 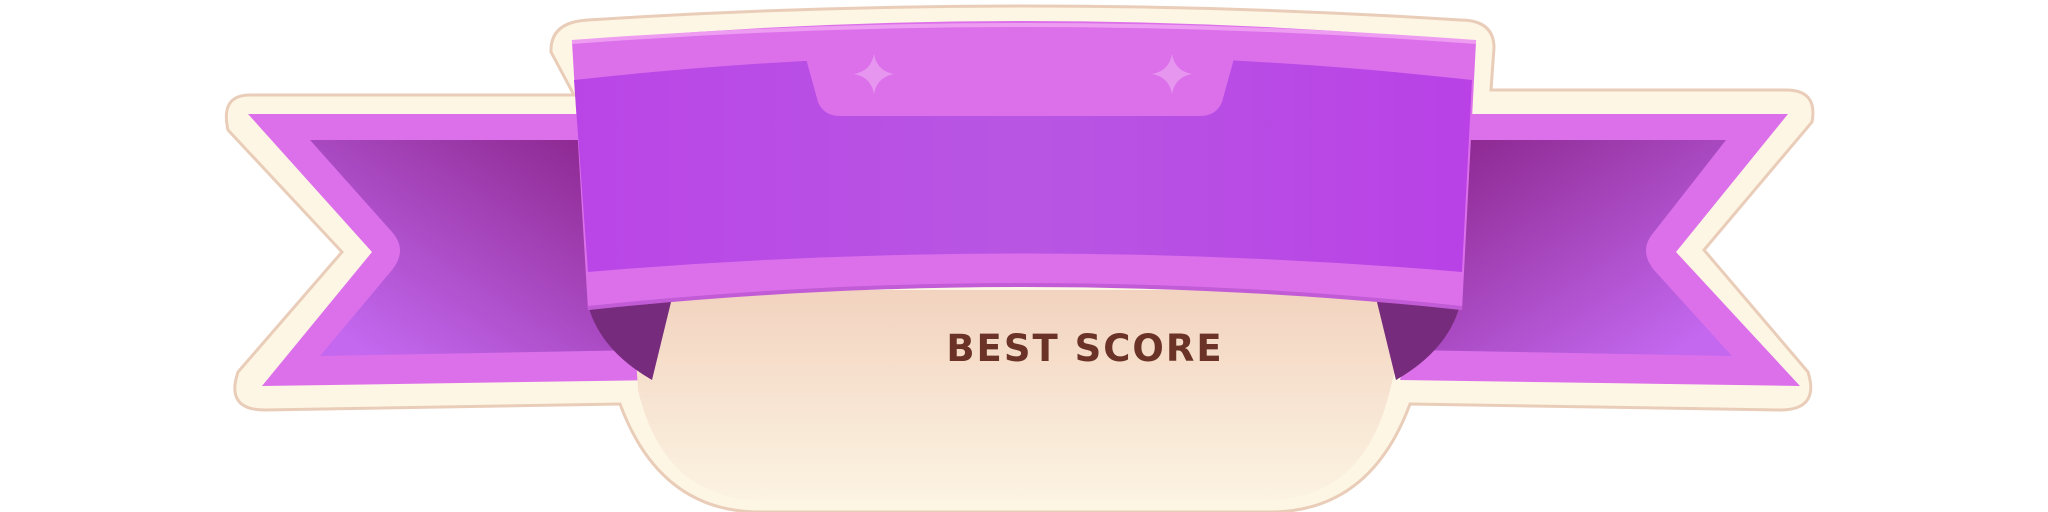 What do you see at coordinates (1085, 348) in the screenshot?
I see `best-score-label: BEST SCORE` at bounding box center [1085, 348].